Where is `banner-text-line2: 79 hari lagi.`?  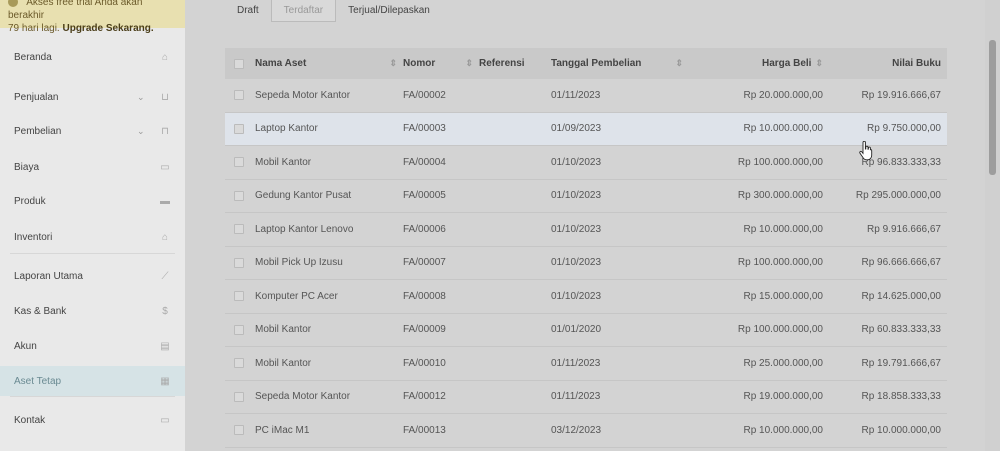 banner-text-line2: 79 hari lagi. is located at coordinates (34, 28).